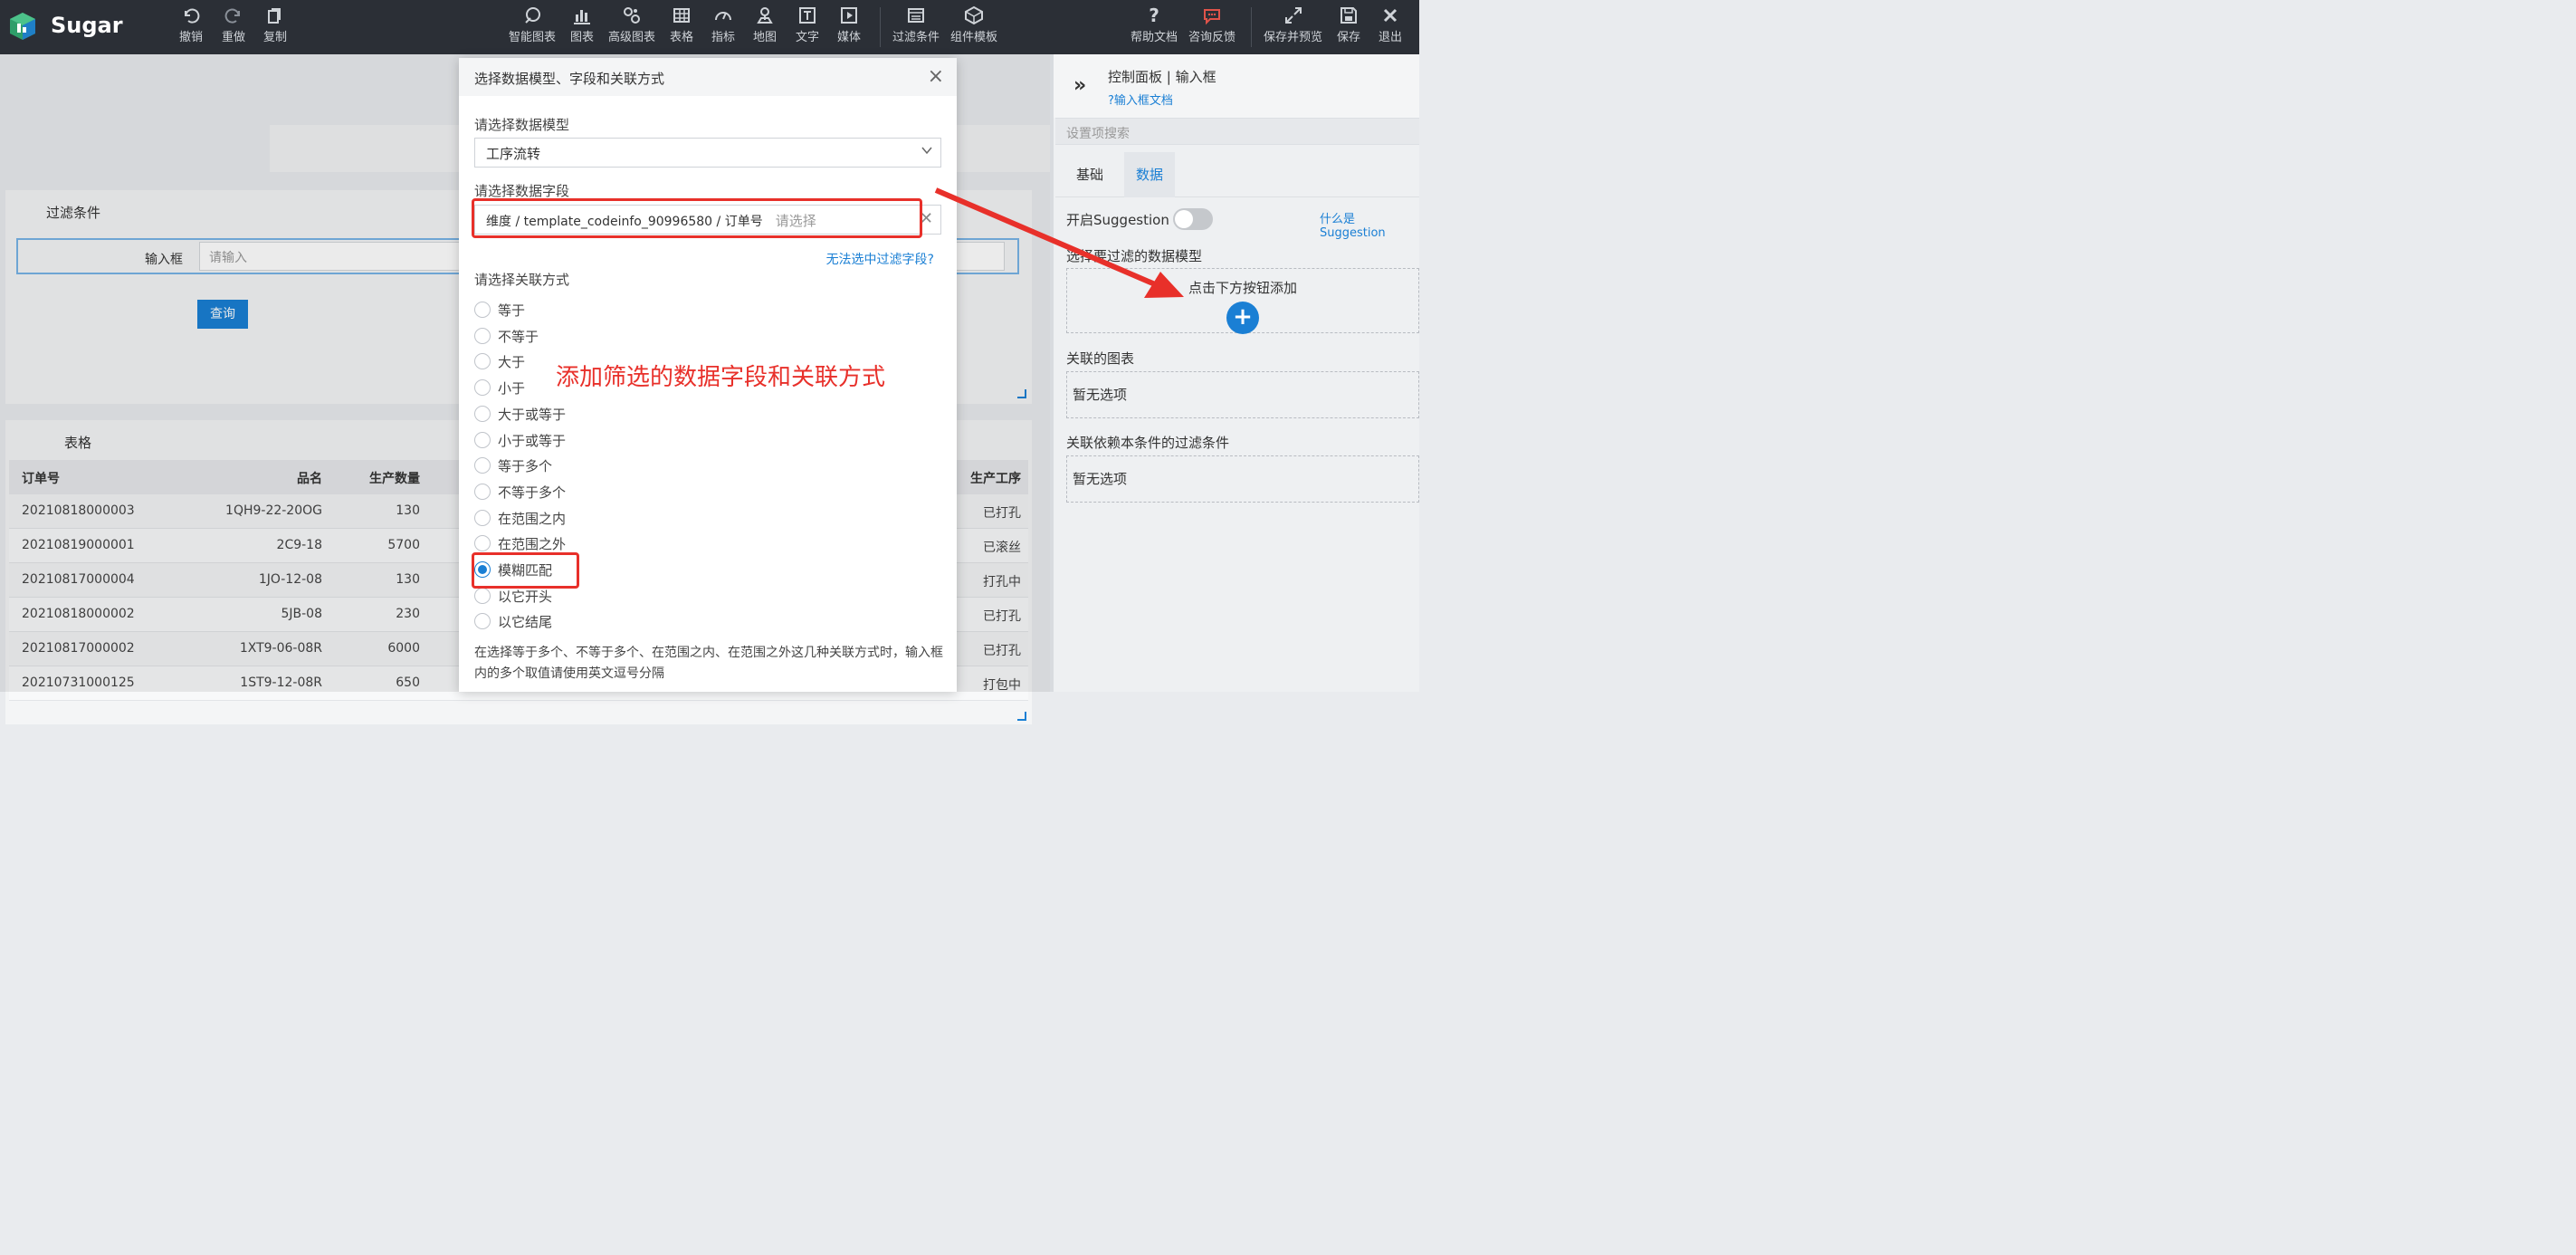 This screenshot has width=2576, height=1255. What do you see at coordinates (936, 76) in the screenshot?
I see `dialog-close-icon: ×` at bounding box center [936, 76].